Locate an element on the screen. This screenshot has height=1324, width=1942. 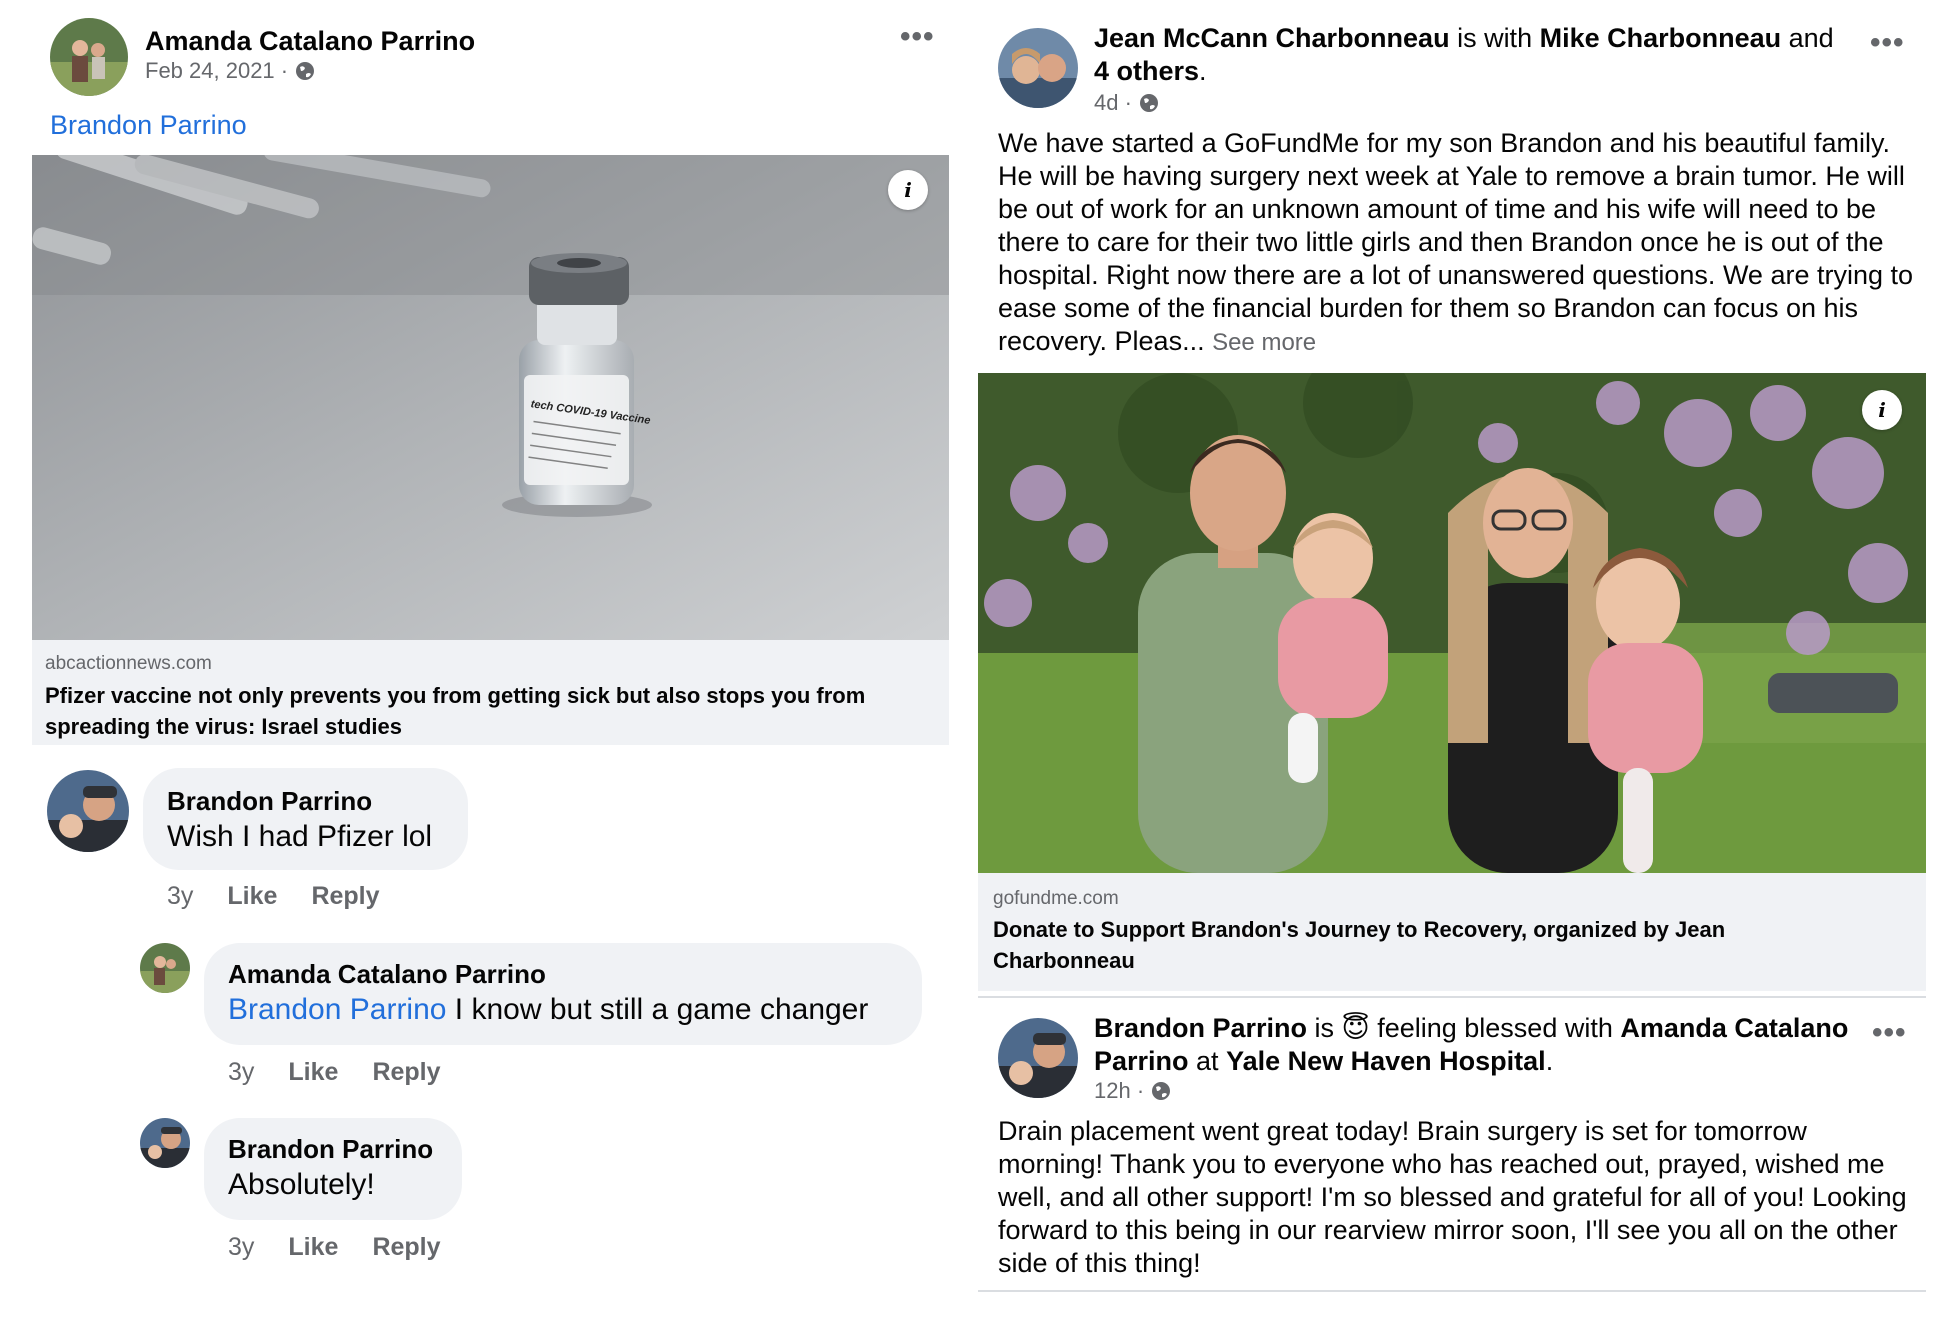
post-meta: 12h · is located at coordinates (1133, 1091).